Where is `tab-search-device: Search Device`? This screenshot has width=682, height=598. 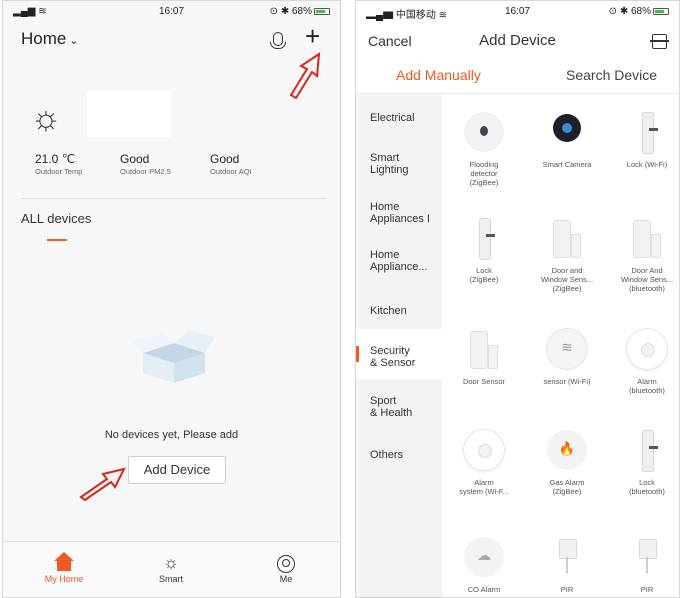
tab-search-device: Search Device is located at coordinates (611, 75).